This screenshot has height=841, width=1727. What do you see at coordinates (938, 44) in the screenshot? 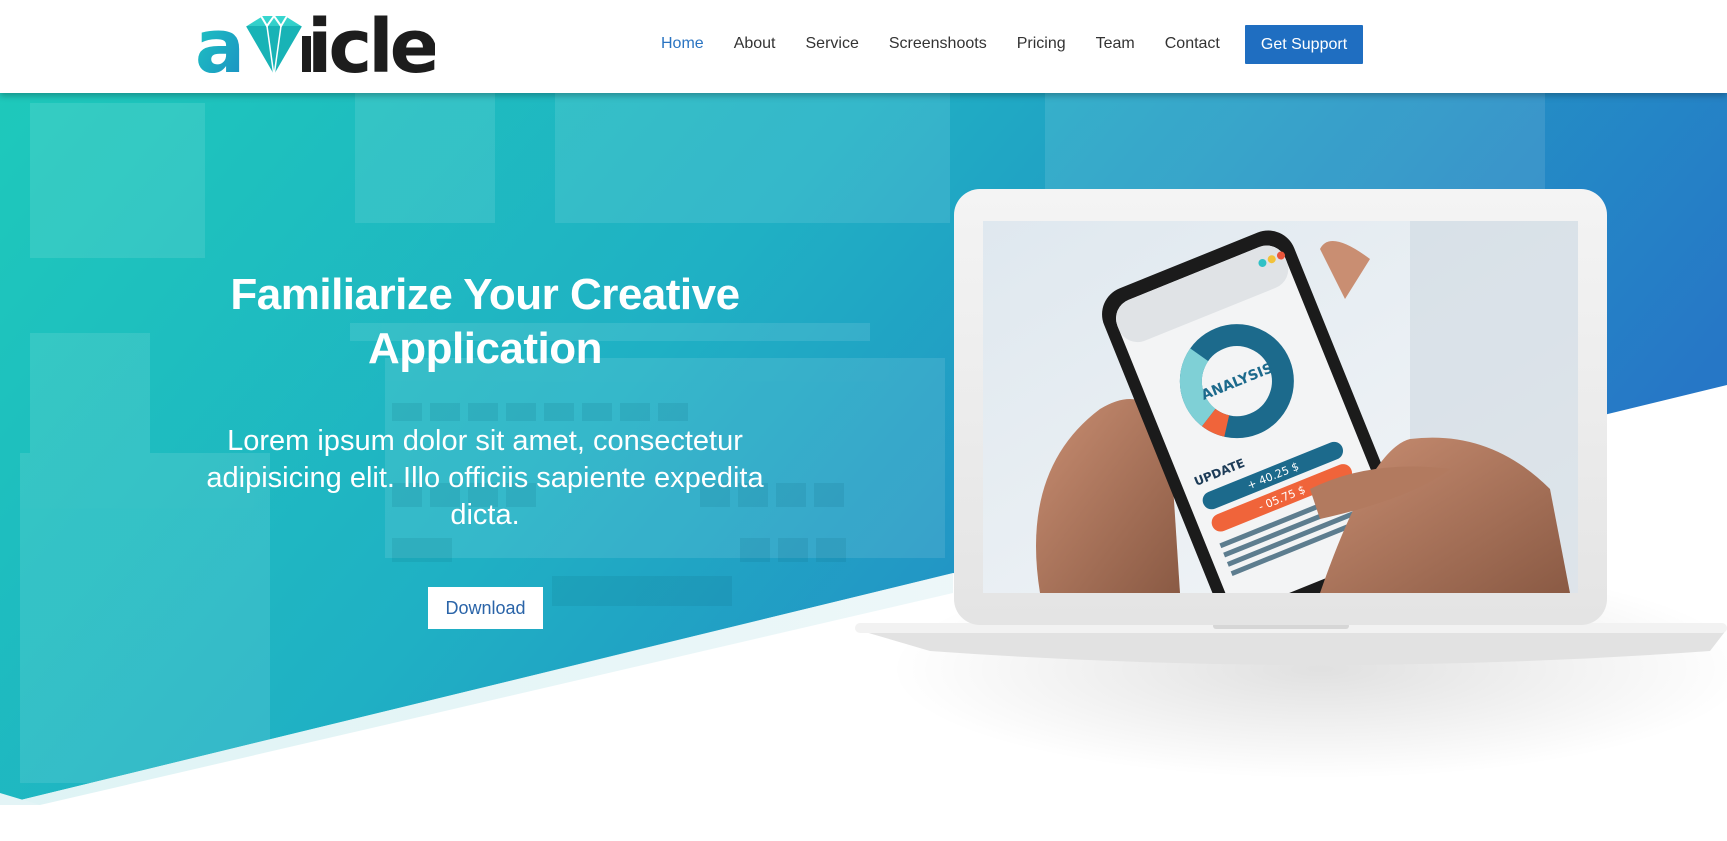
I see `nav-screenshoots: Screenshoots` at bounding box center [938, 44].